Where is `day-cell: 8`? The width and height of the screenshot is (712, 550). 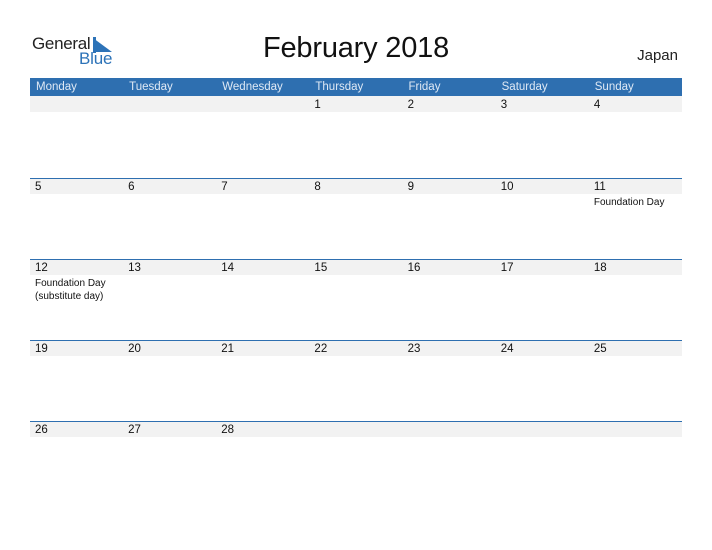 day-cell: 8 is located at coordinates (355, 218).